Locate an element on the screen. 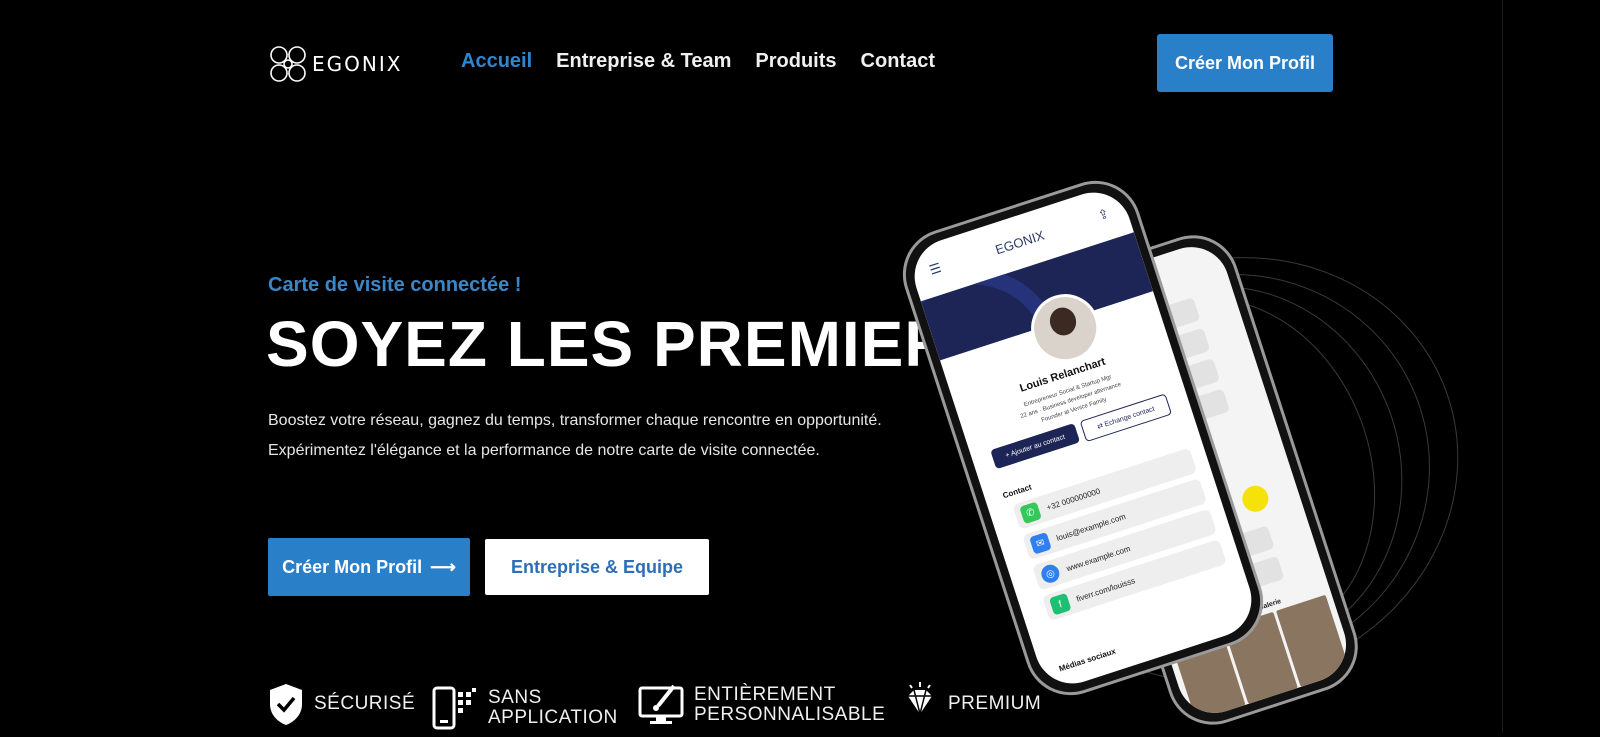 Image resolution: width=1600 pixels, height=737 pixels. feature-no-app-label: SANS APPLICATION is located at coordinates (553, 707).